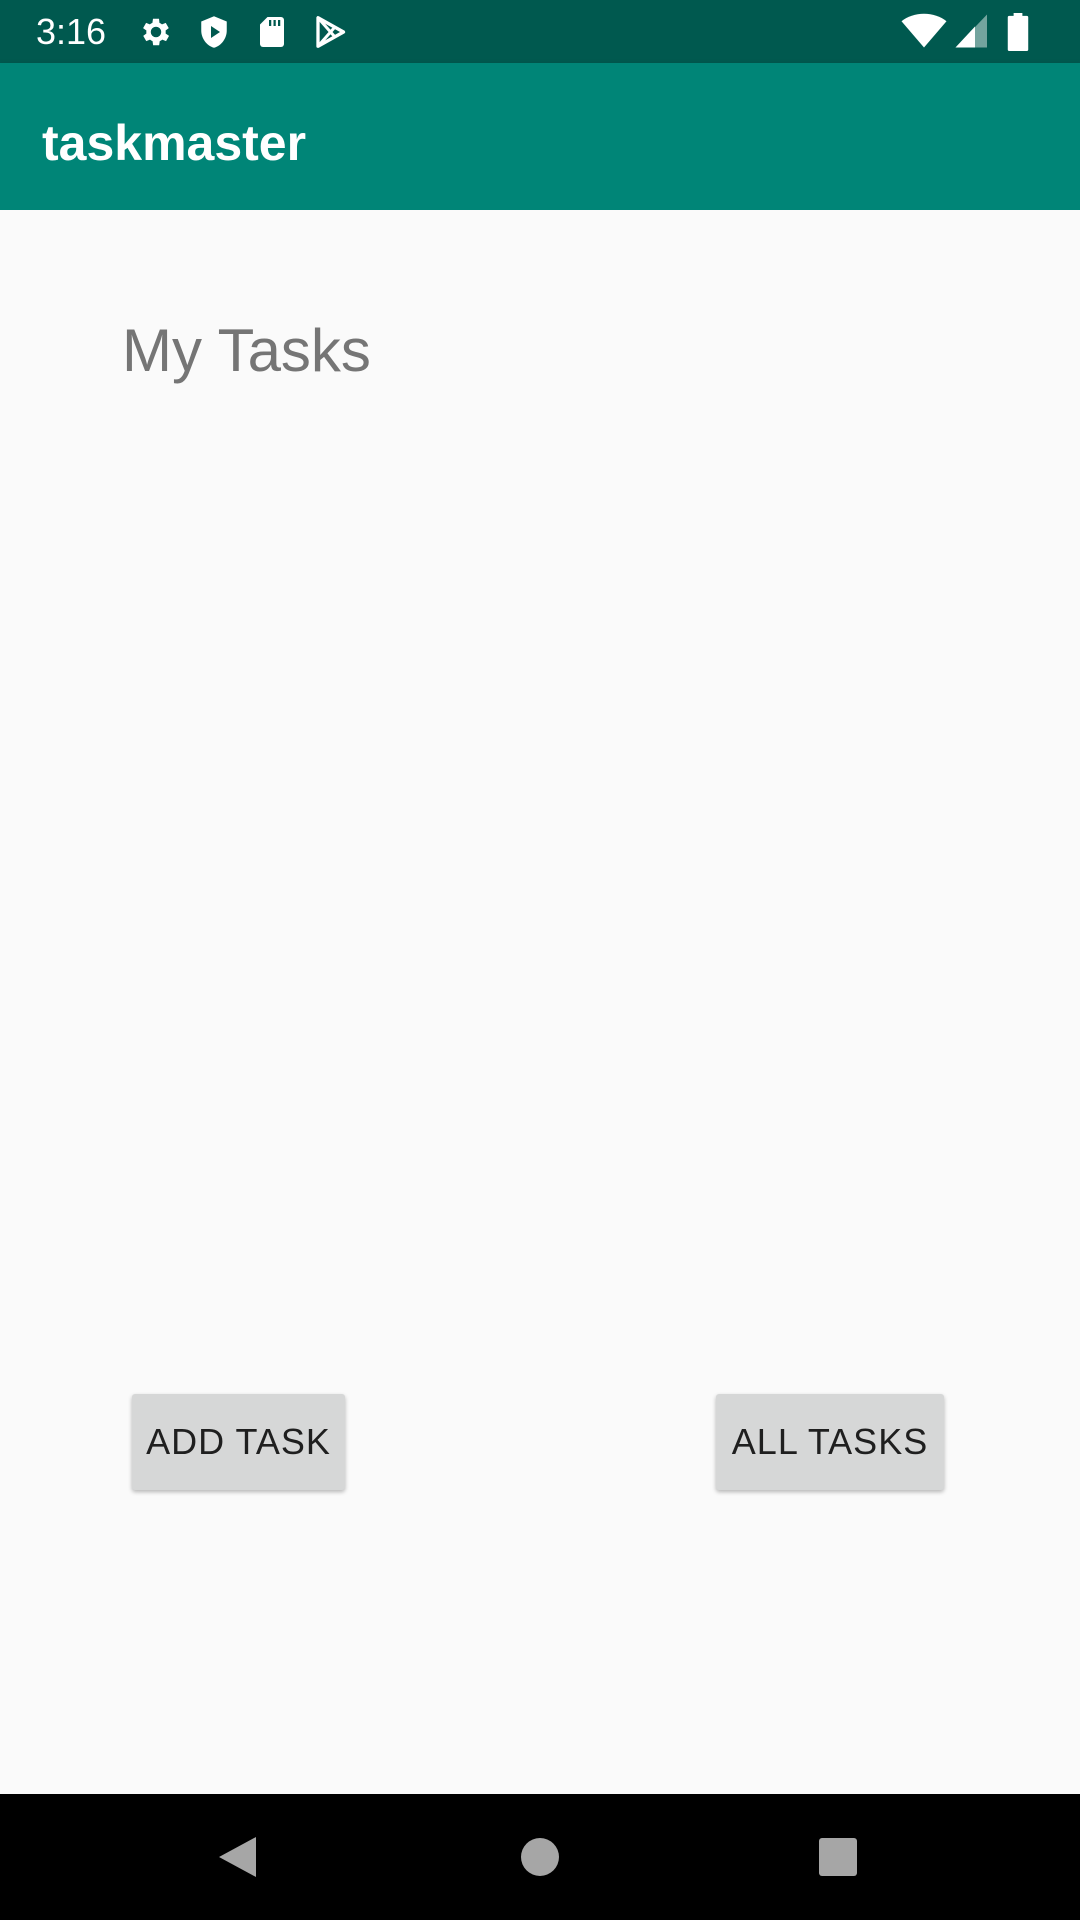  I want to click on recents-icon, so click(838, 1857).